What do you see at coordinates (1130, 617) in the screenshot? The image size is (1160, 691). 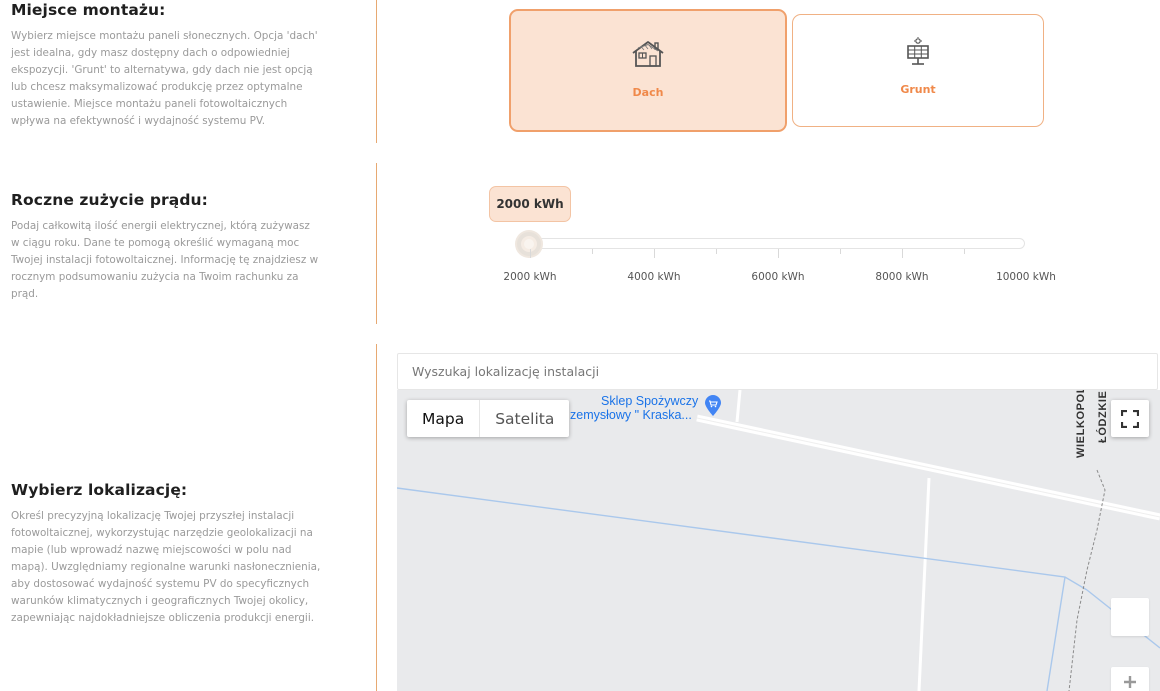 I see `pegman-button` at bounding box center [1130, 617].